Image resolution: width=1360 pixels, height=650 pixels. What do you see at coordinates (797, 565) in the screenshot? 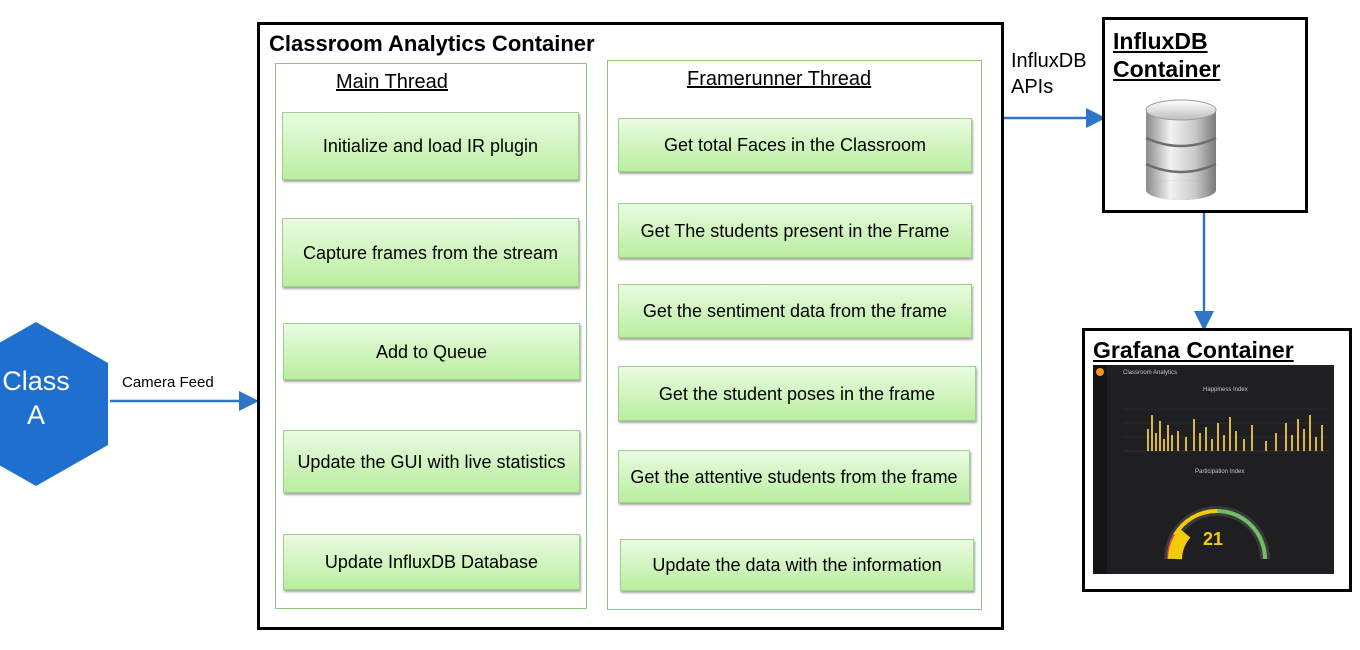
I see `framerunner-step: Update the data with the information` at bounding box center [797, 565].